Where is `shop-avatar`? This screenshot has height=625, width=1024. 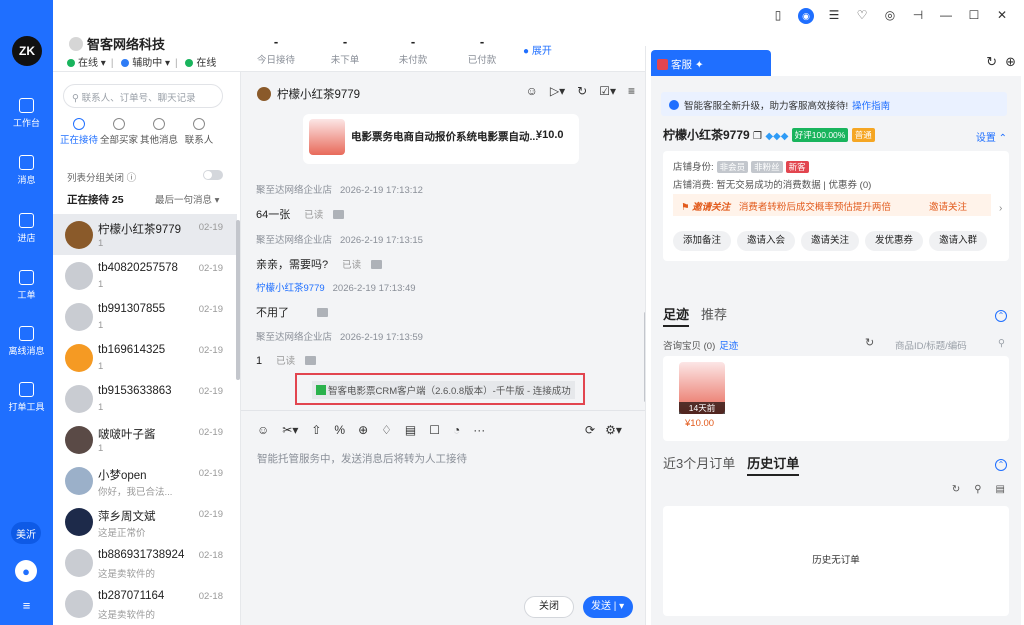 shop-avatar is located at coordinates (76, 44).